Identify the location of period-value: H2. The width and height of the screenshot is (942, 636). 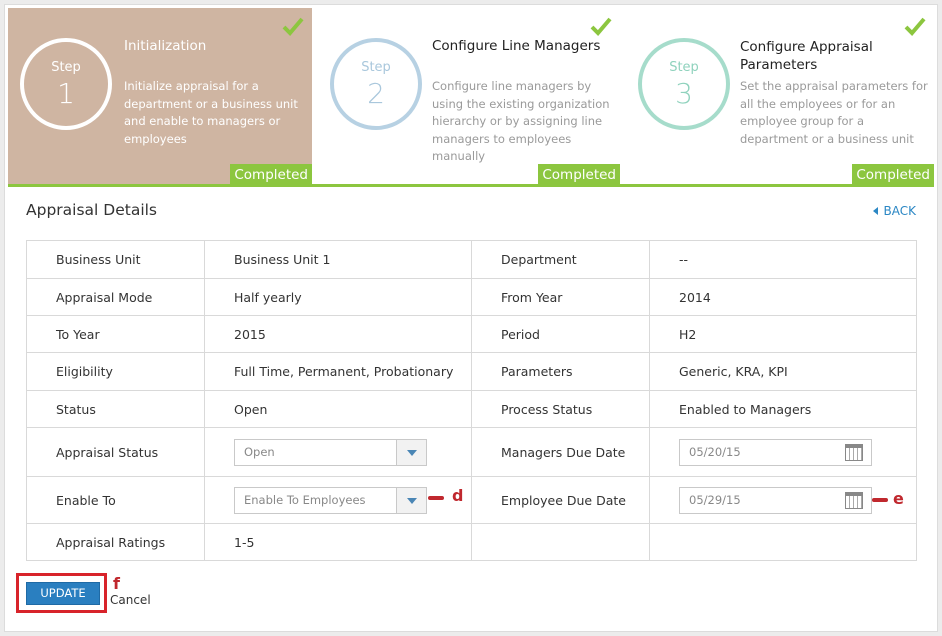
(783, 334).